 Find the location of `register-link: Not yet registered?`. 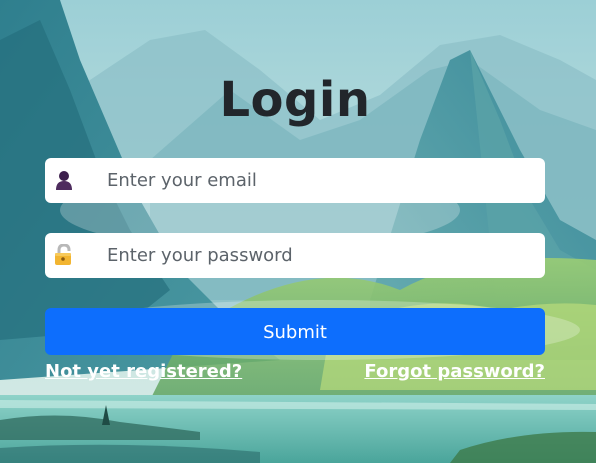

register-link: Not yet registered? is located at coordinates (143, 372).